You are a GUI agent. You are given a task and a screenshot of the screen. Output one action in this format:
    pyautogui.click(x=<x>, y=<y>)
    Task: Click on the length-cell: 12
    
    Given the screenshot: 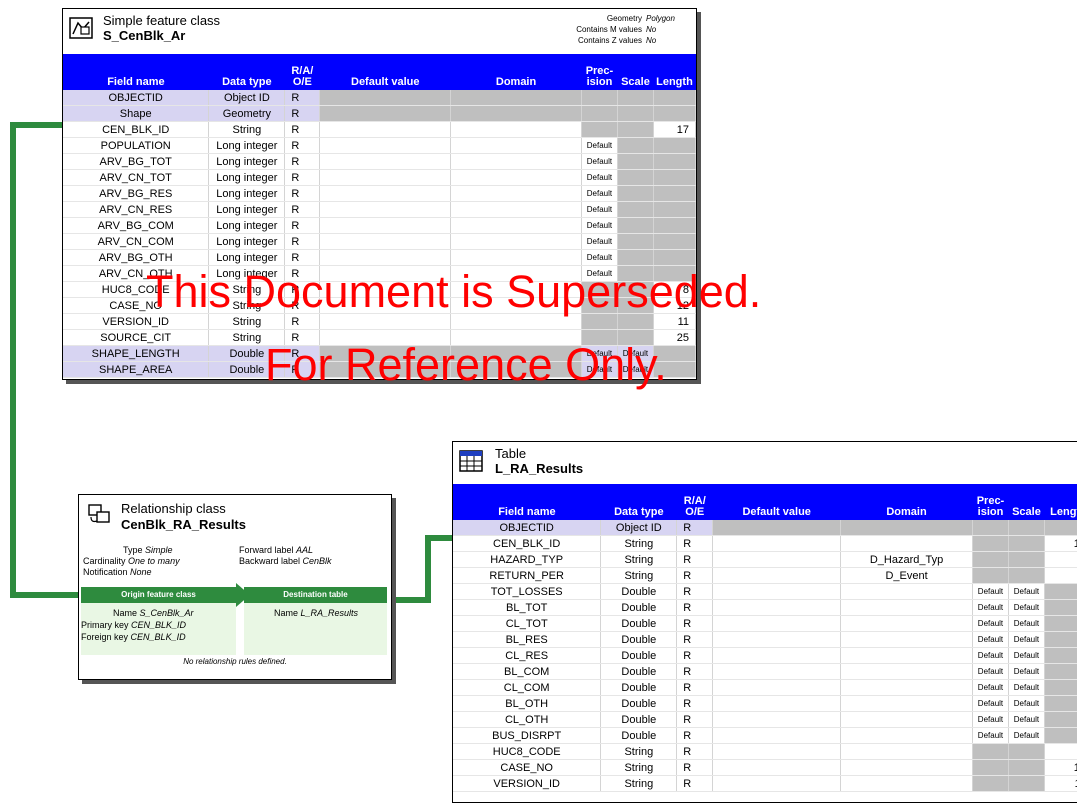 What is the action you would take?
    pyautogui.click(x=1060, y=767)
    